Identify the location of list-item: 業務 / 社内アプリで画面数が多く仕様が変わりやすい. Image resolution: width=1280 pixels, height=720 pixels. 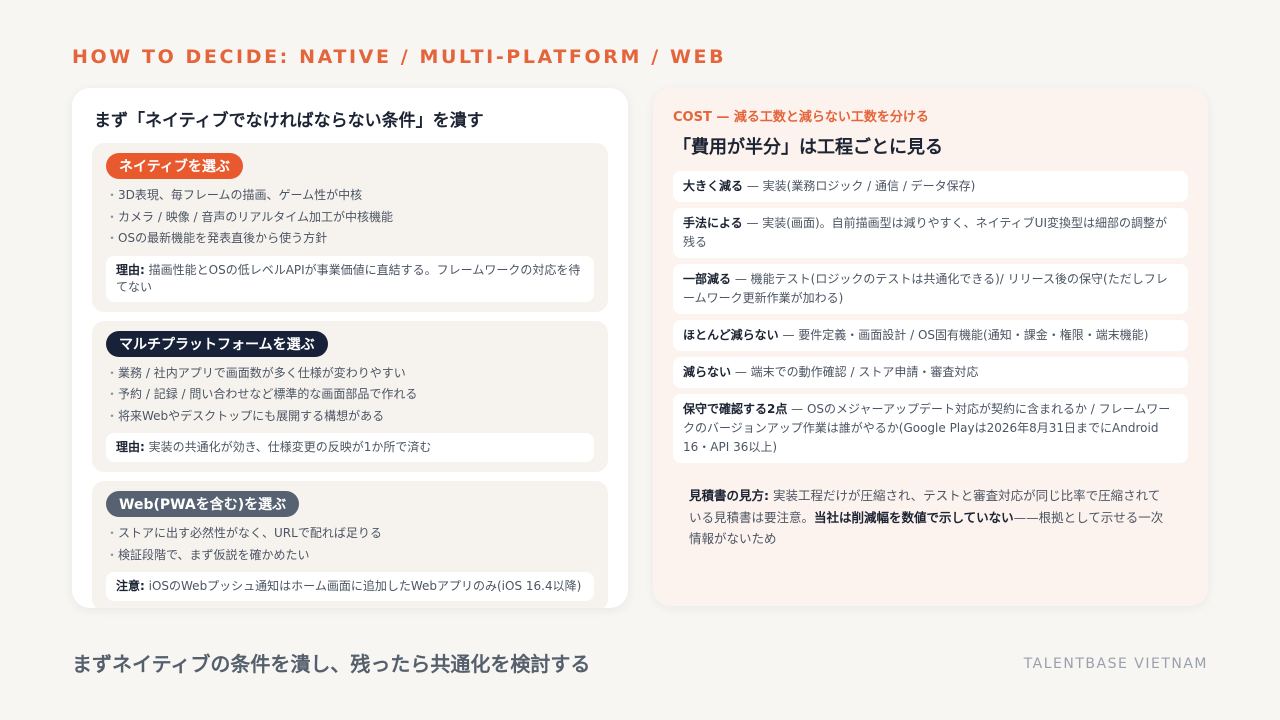
(350, 374).